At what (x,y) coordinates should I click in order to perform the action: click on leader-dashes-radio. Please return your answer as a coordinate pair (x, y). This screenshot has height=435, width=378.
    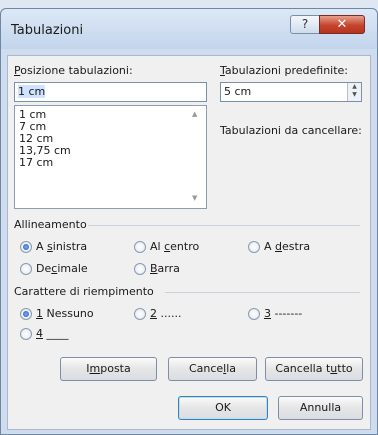
    Looking at the image, I should click on (254, 314).